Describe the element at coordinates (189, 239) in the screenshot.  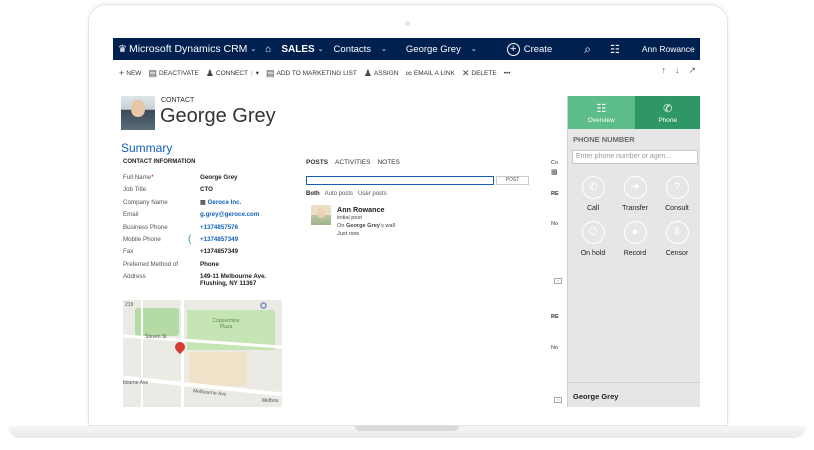
I see `phone-call-icon: (` at that location.